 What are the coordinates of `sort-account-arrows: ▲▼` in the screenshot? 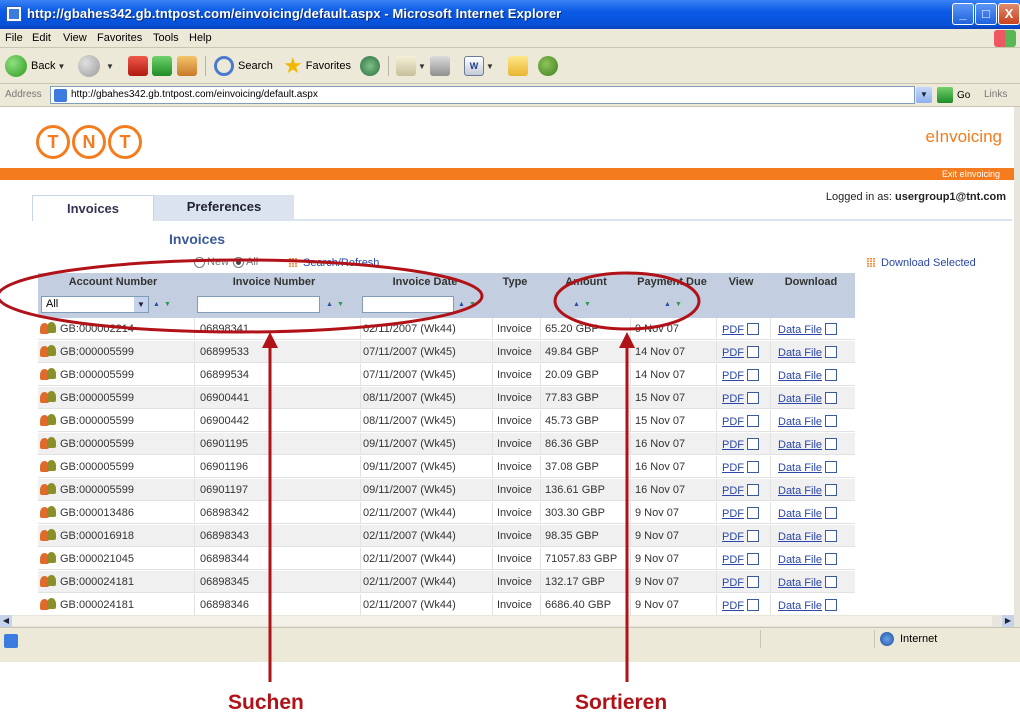 It's located at (164, 304).